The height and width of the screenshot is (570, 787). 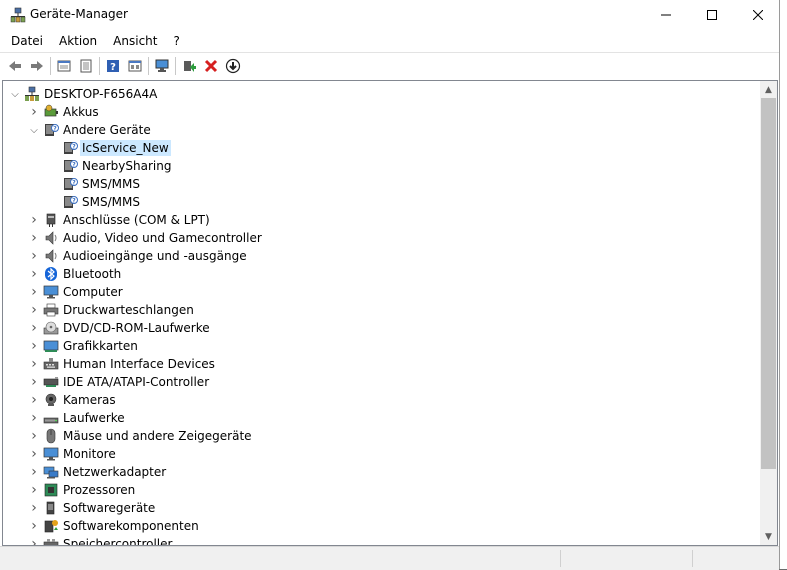 I want to click on tree-item: › Softwaregeräte, so click(x=381, y=508).